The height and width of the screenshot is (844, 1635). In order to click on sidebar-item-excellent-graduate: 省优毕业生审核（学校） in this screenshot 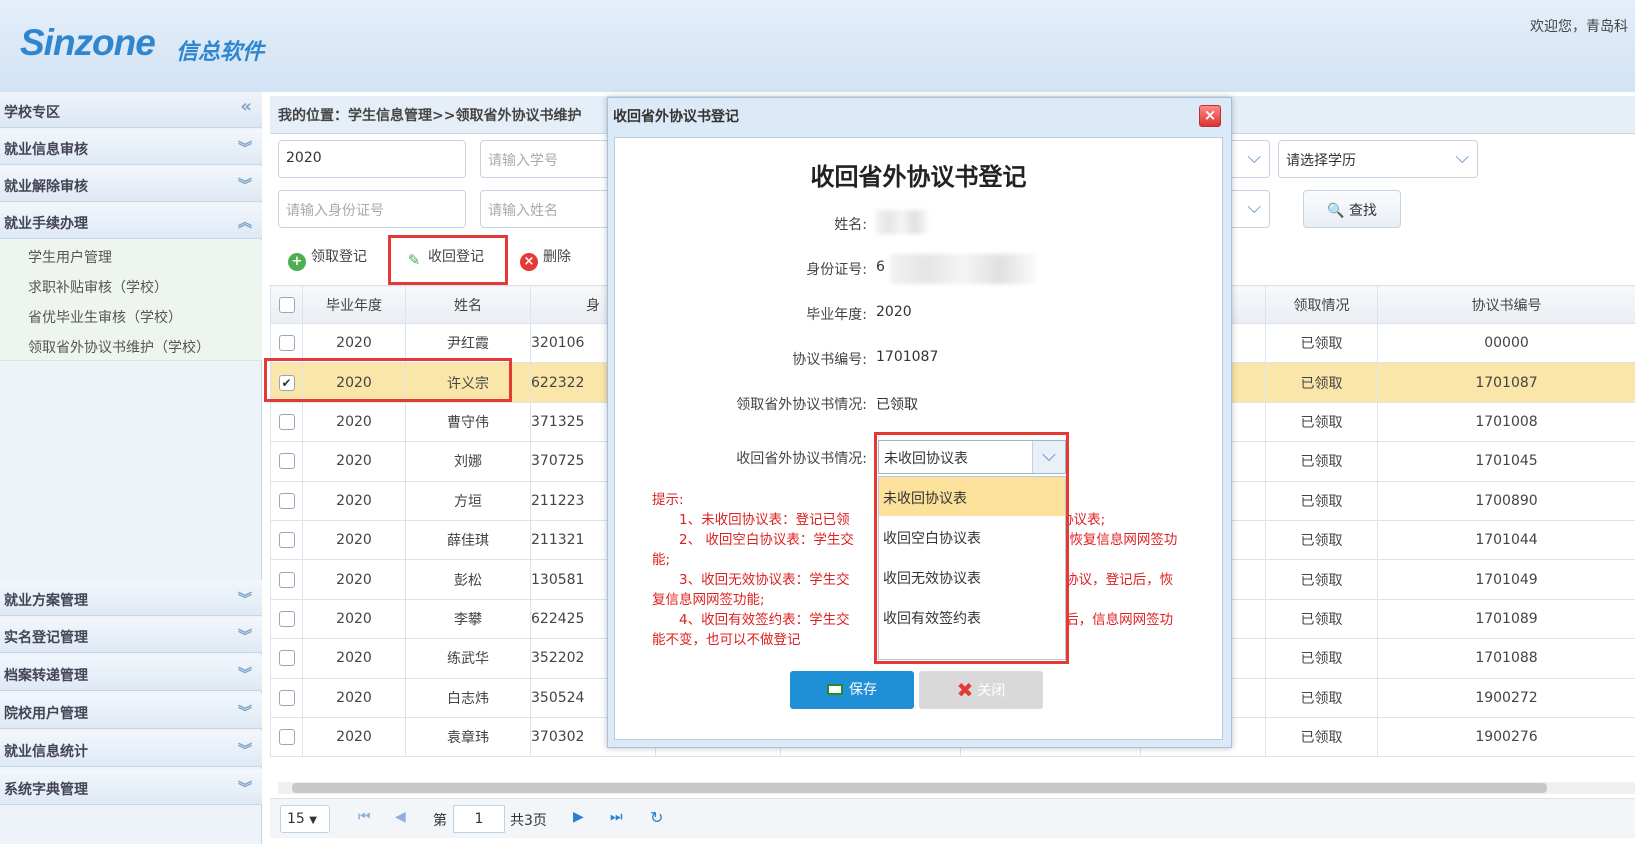, I will do `click(131, 315)`.